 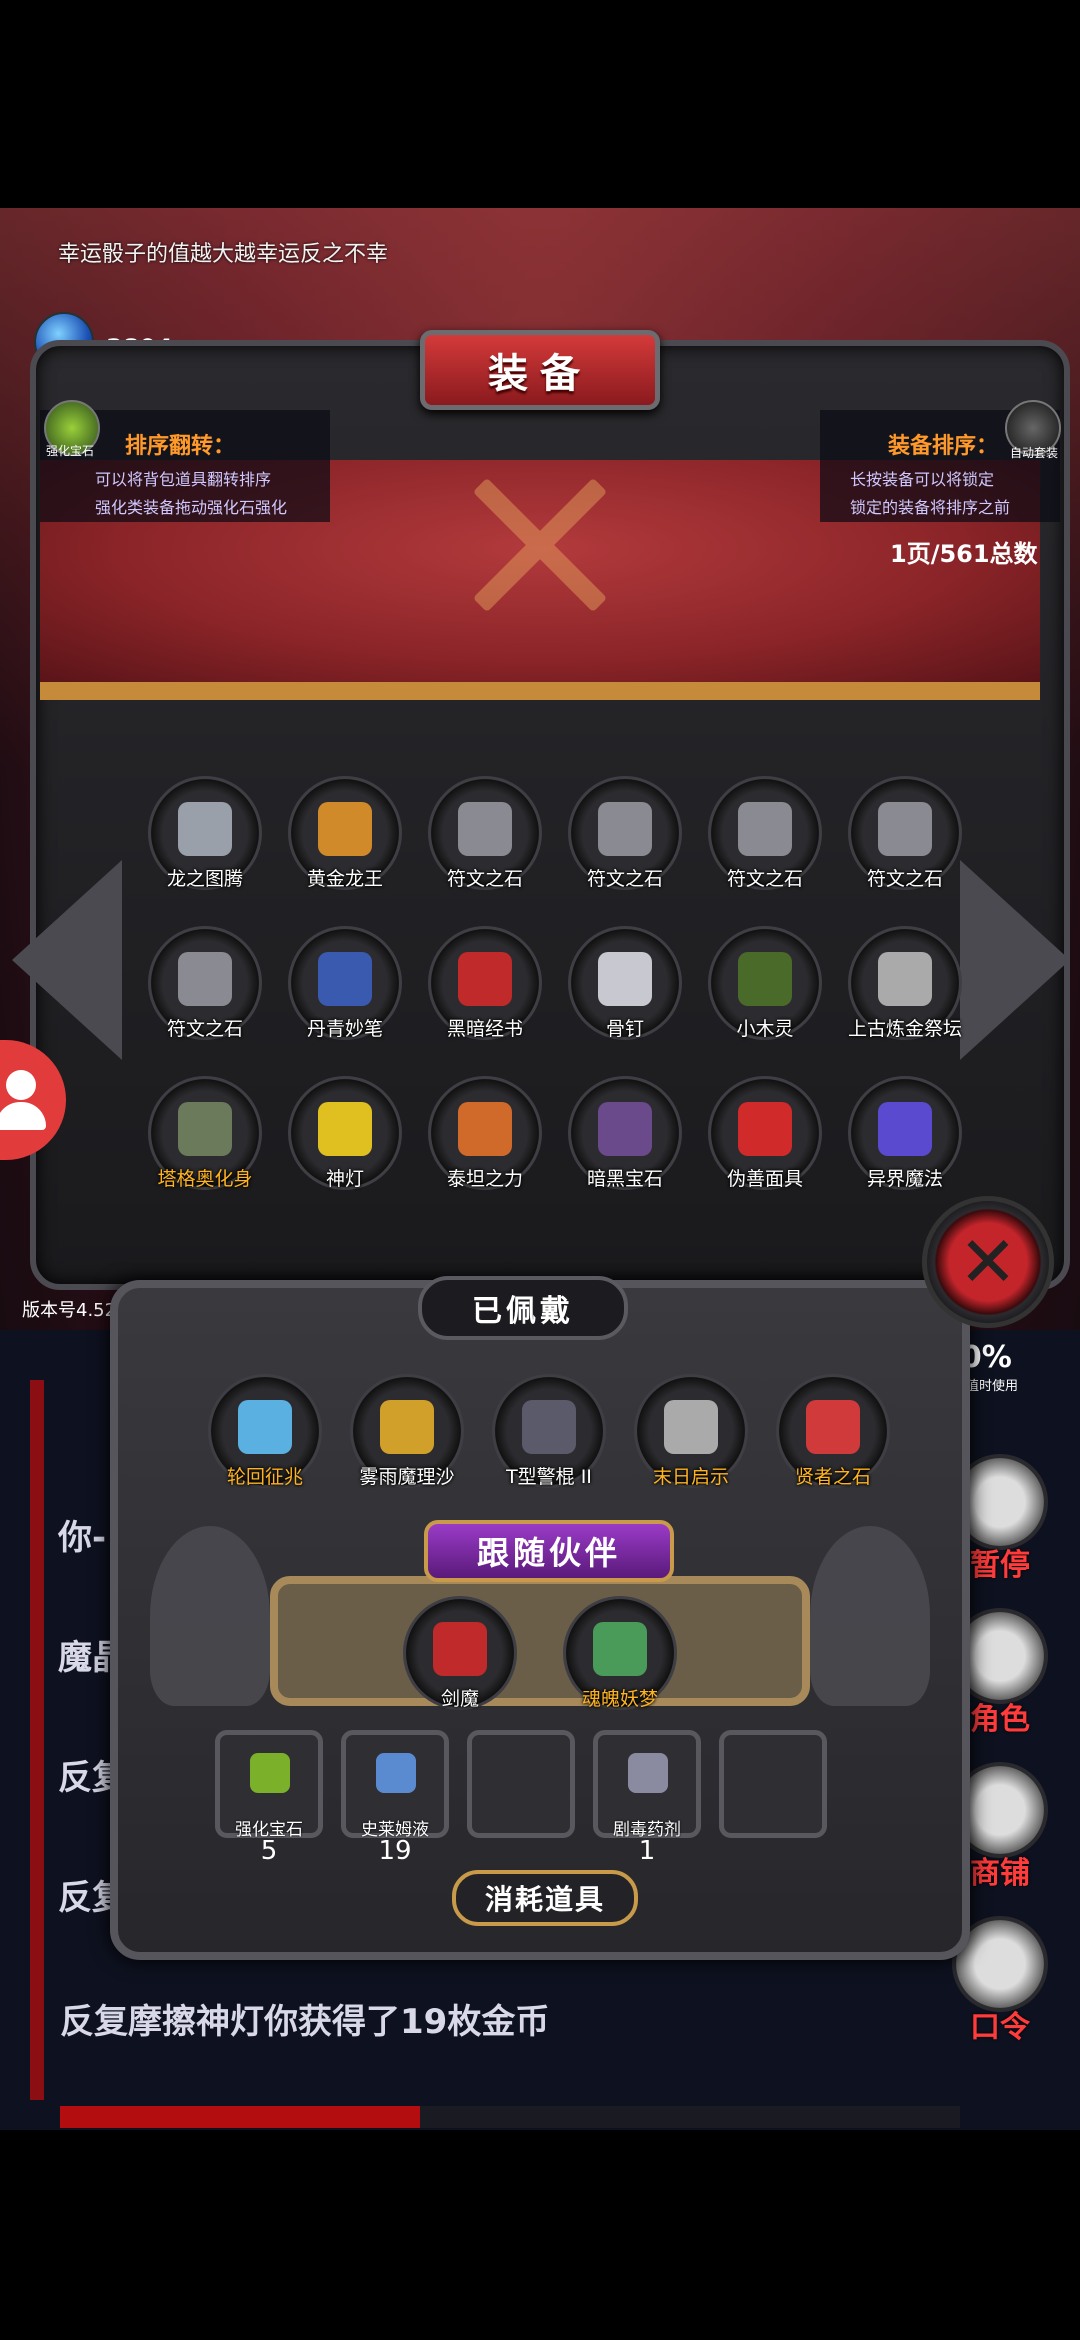 I want to click on consumable-slot: 强化宝石, so click(x=269, y=1785).